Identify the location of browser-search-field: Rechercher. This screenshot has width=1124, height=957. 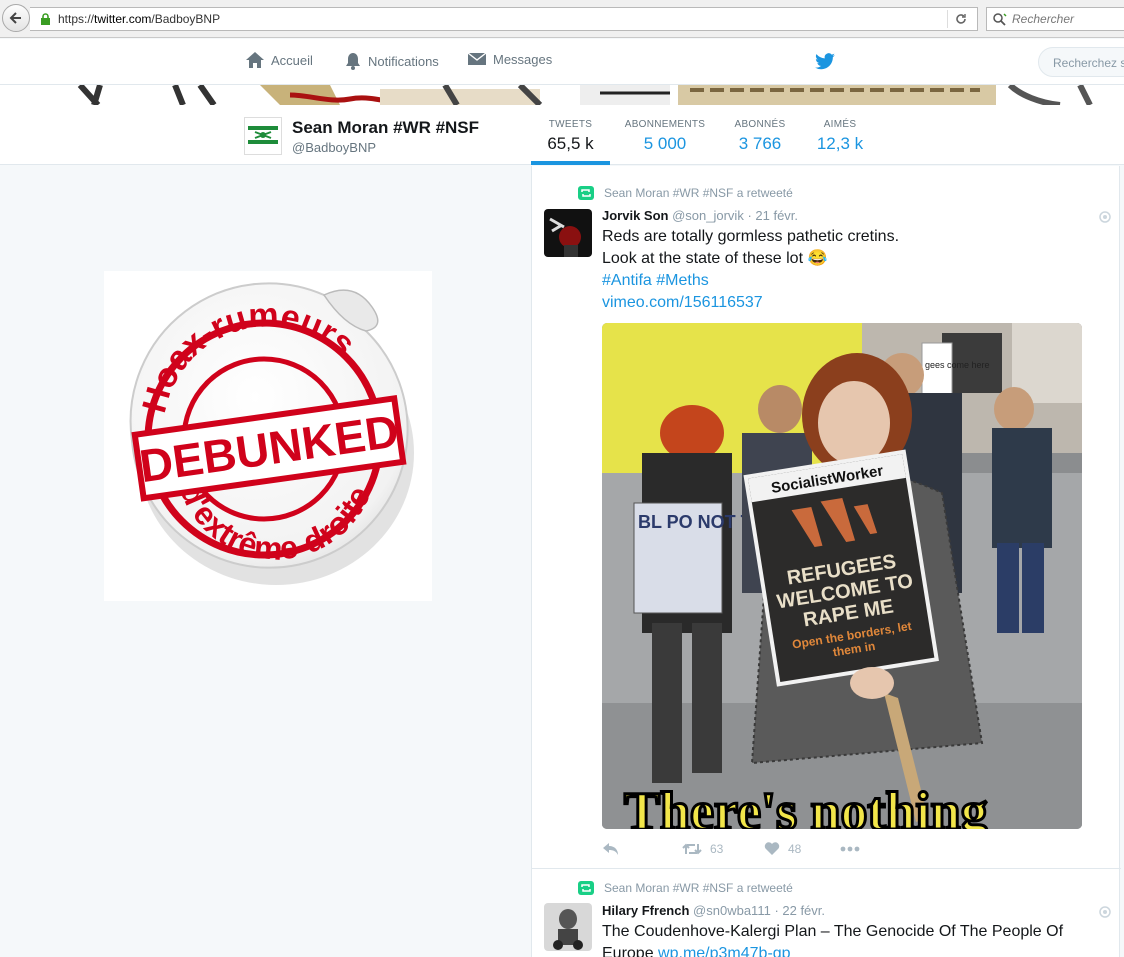
(1055, 19).